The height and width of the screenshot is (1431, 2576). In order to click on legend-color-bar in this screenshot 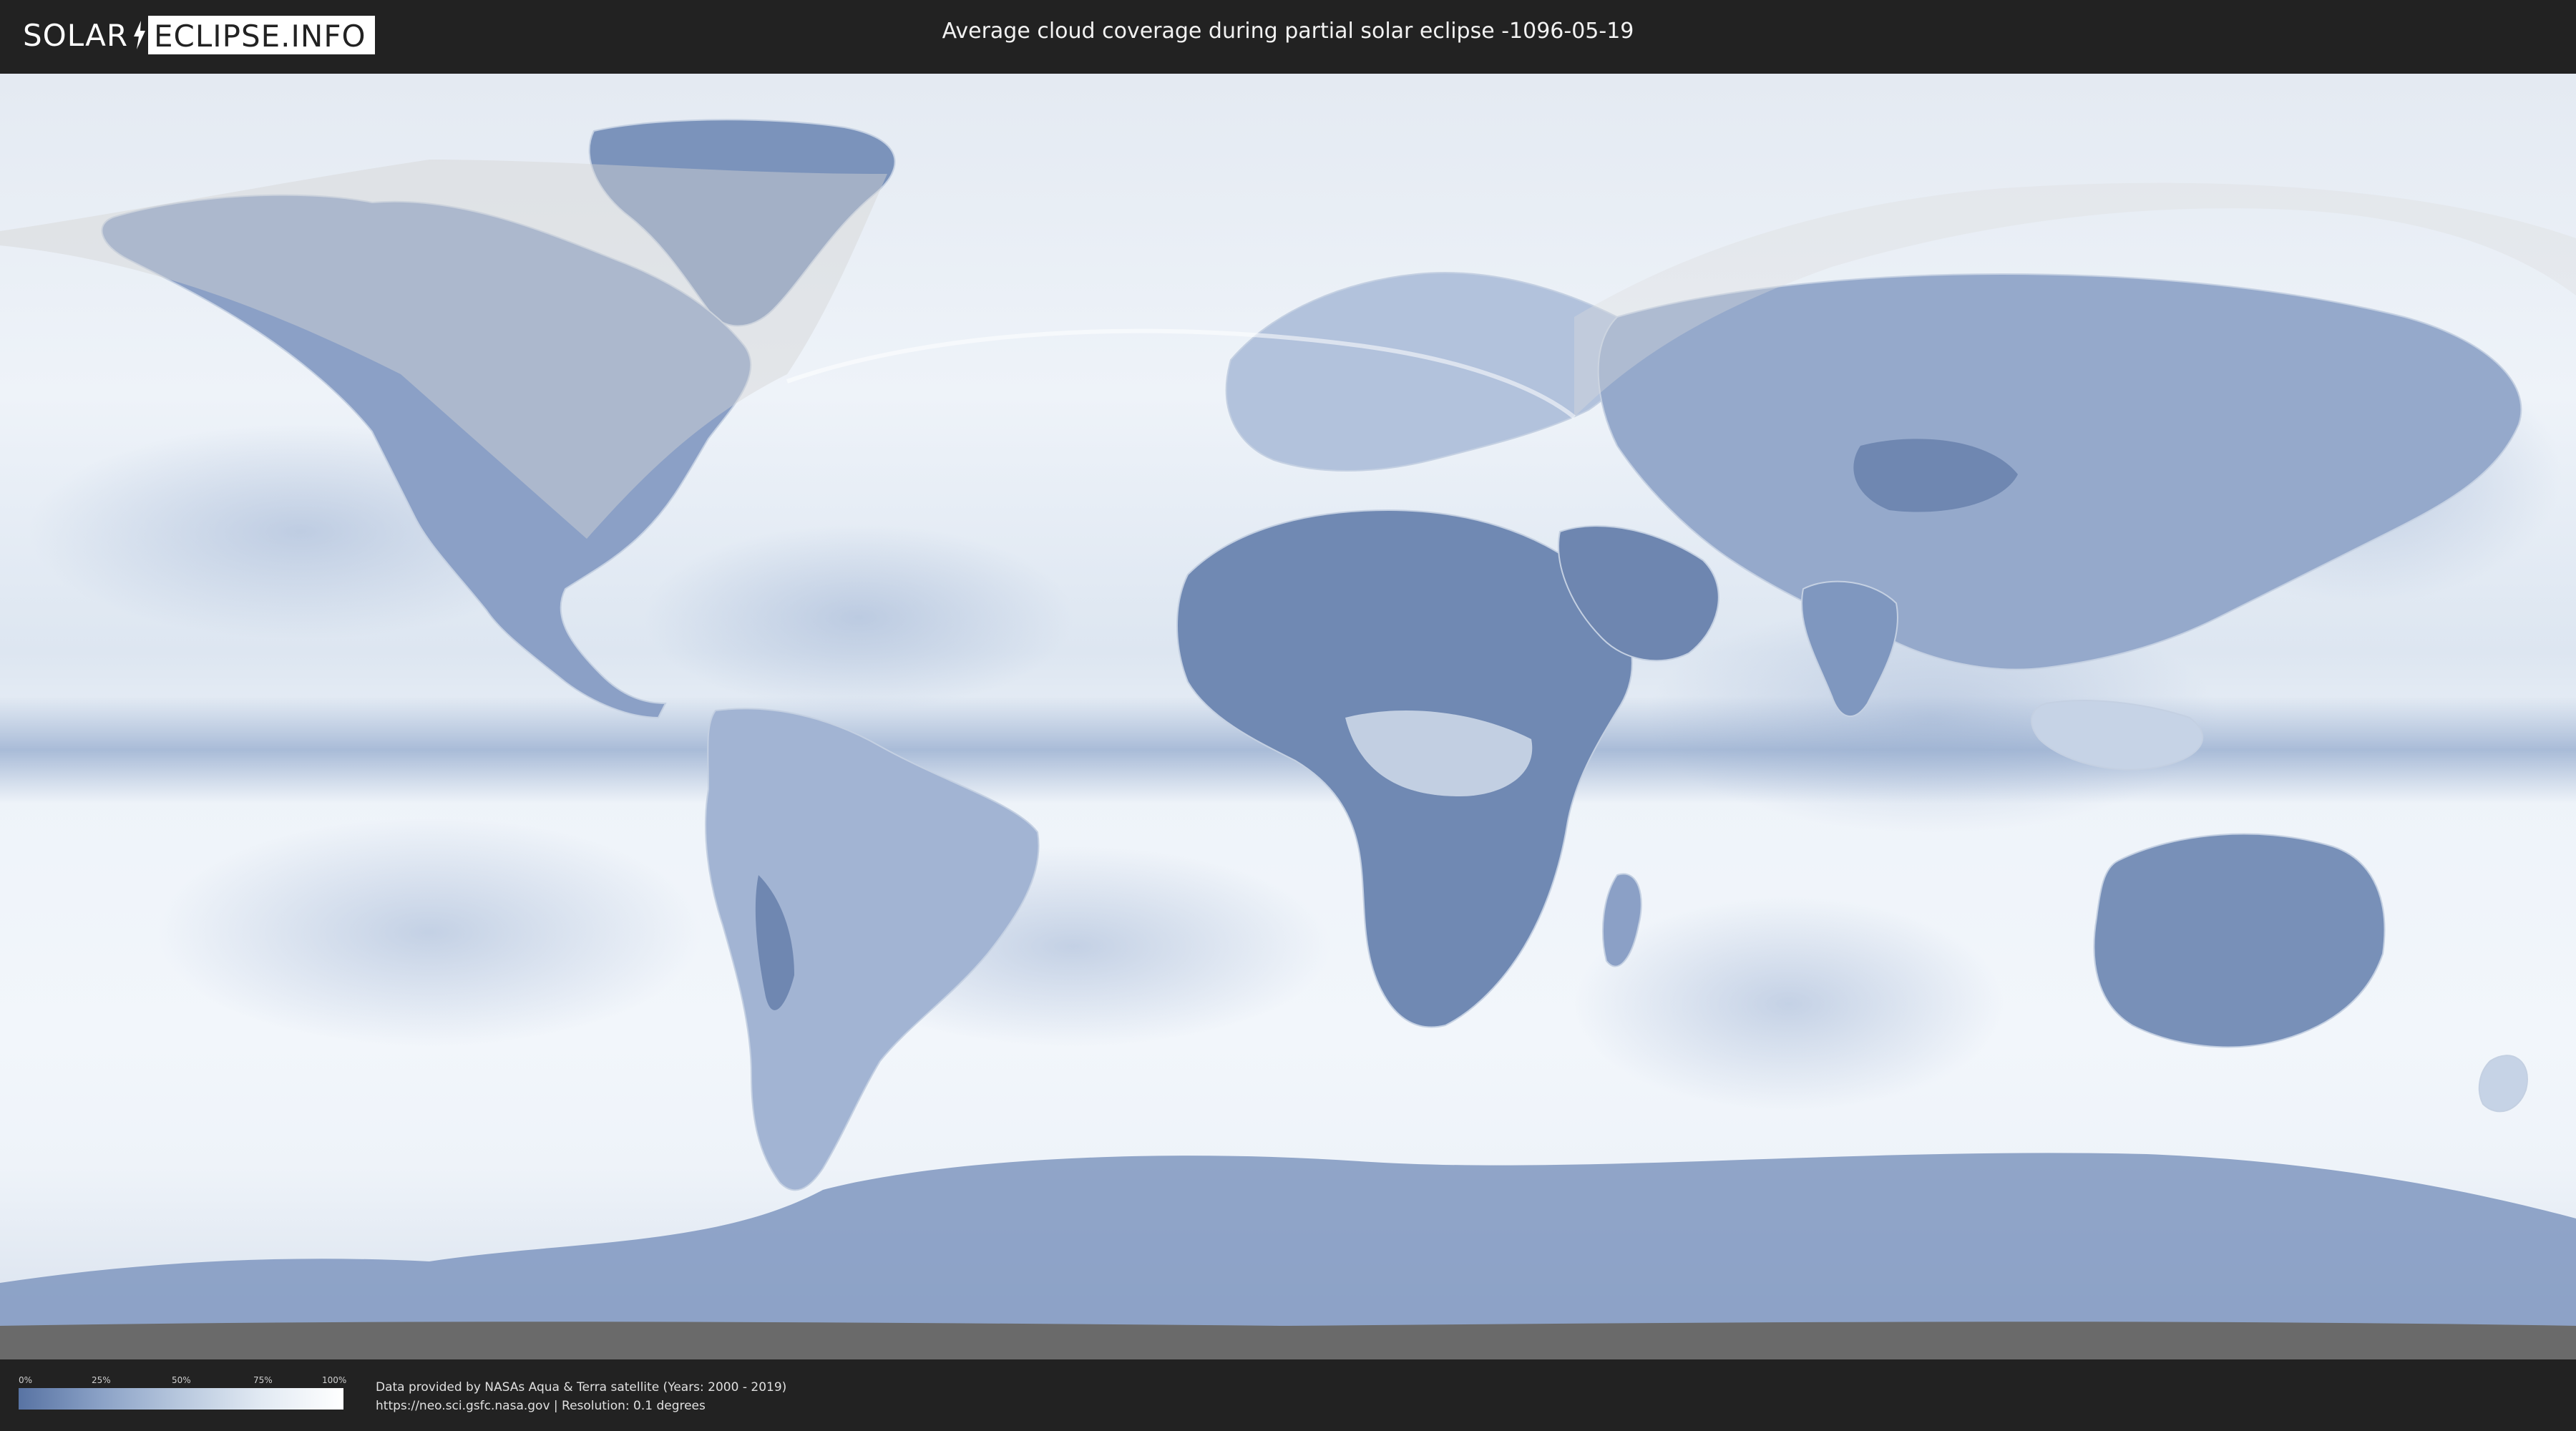, I will do `click(181, 1399)`.